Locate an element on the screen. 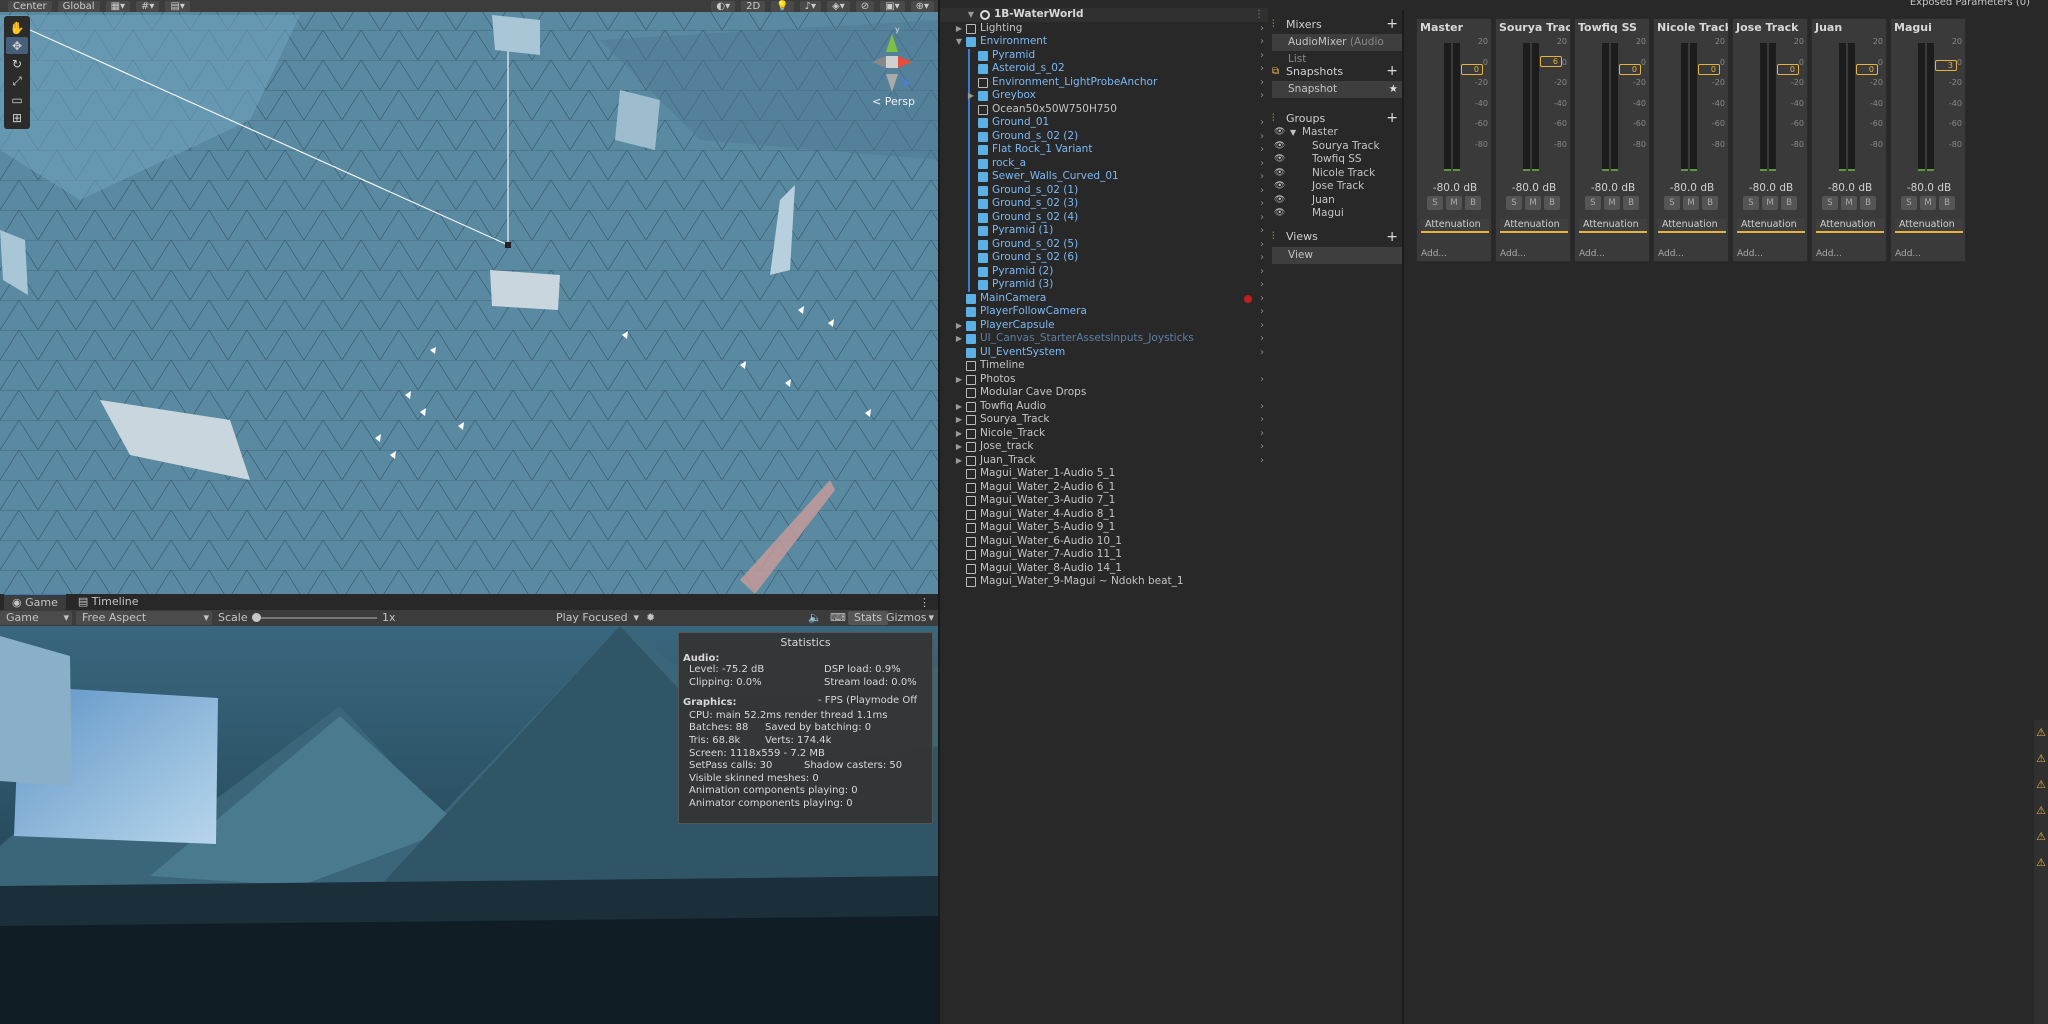 This screenshot has width=2048, height=1024. grid-dropdown: #▾ is located at coordinates (148, 6).